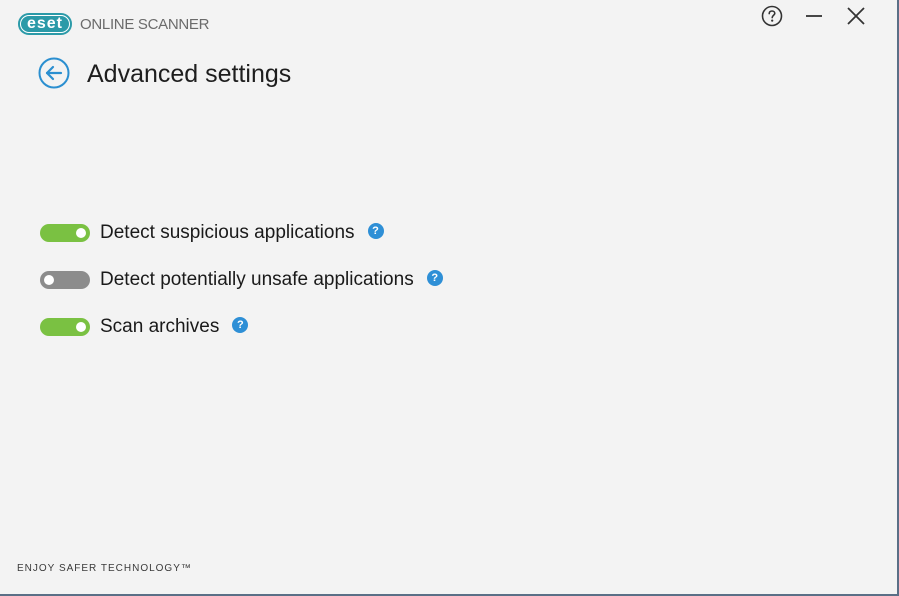 This screenshot has height=596, width=899. I want to click on setting-label-detect-unsafe: Detect potentially unsafe applications, so click(257, 279).